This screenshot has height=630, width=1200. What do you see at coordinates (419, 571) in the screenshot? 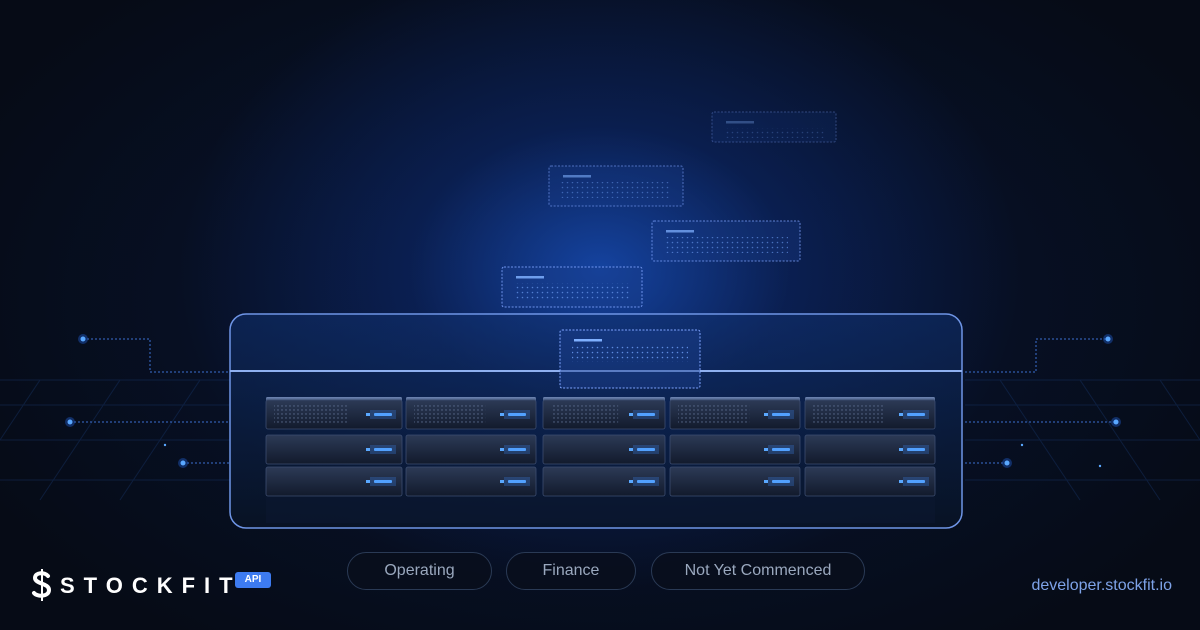
I see `category-pill-operating: Operating` at bounding box center [419, 571].